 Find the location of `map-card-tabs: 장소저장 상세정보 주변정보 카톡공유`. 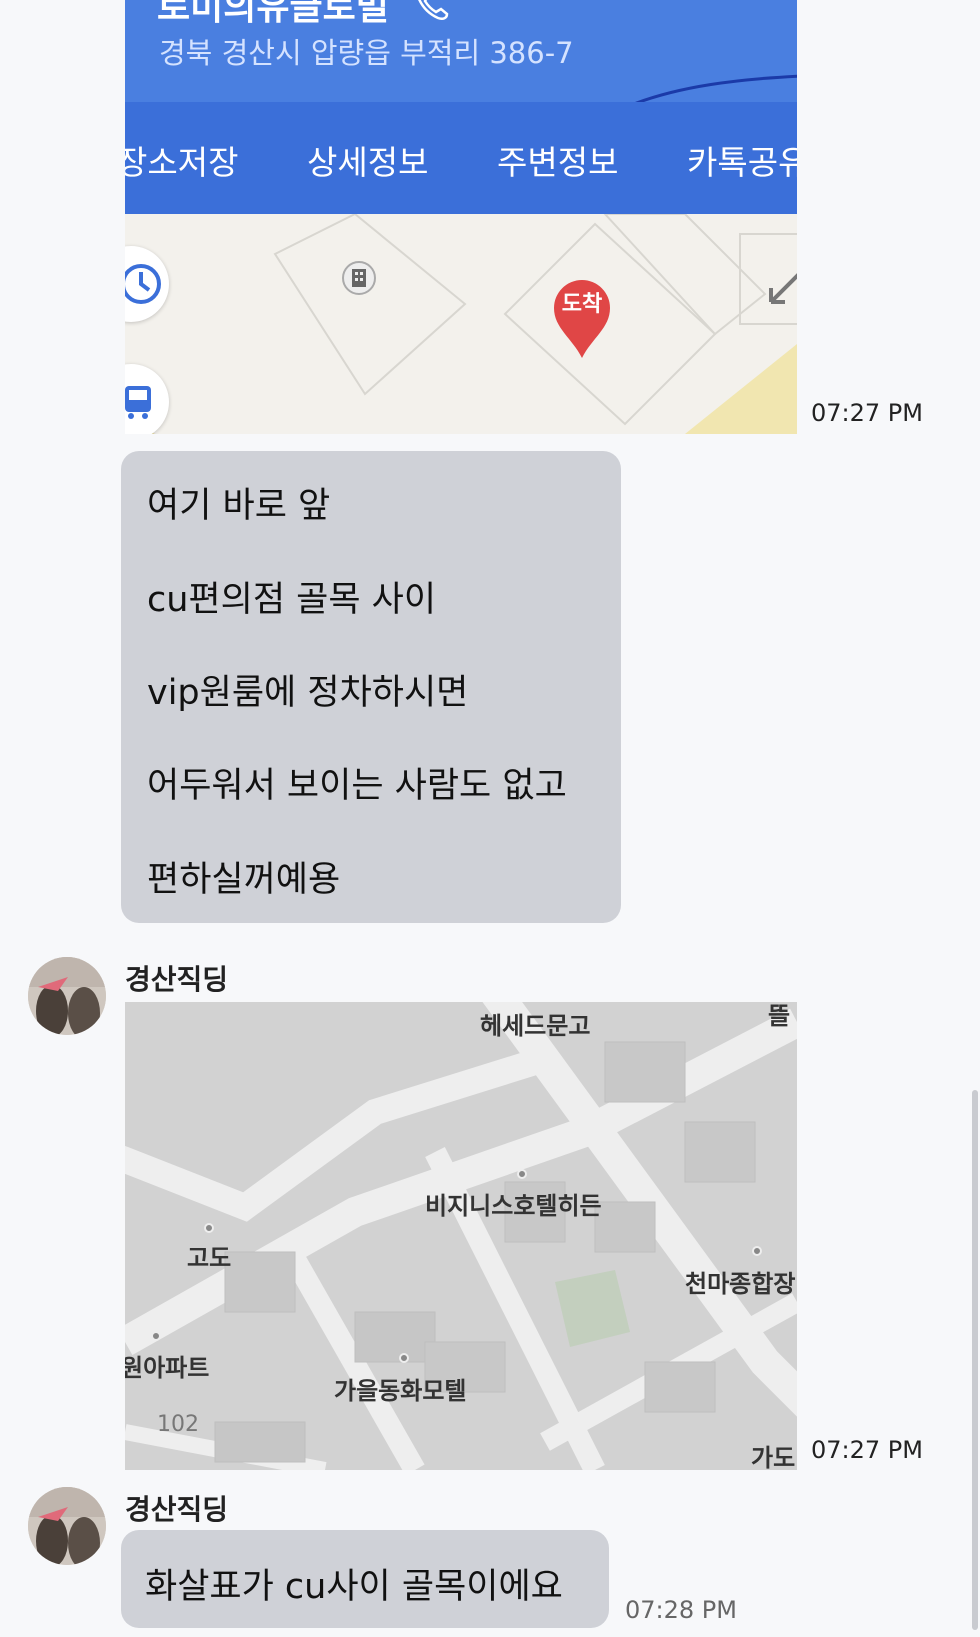

map-card-tabs: 장소저장 상세정보 주변정보 카톡공유 is located at coordinates (461, 158).